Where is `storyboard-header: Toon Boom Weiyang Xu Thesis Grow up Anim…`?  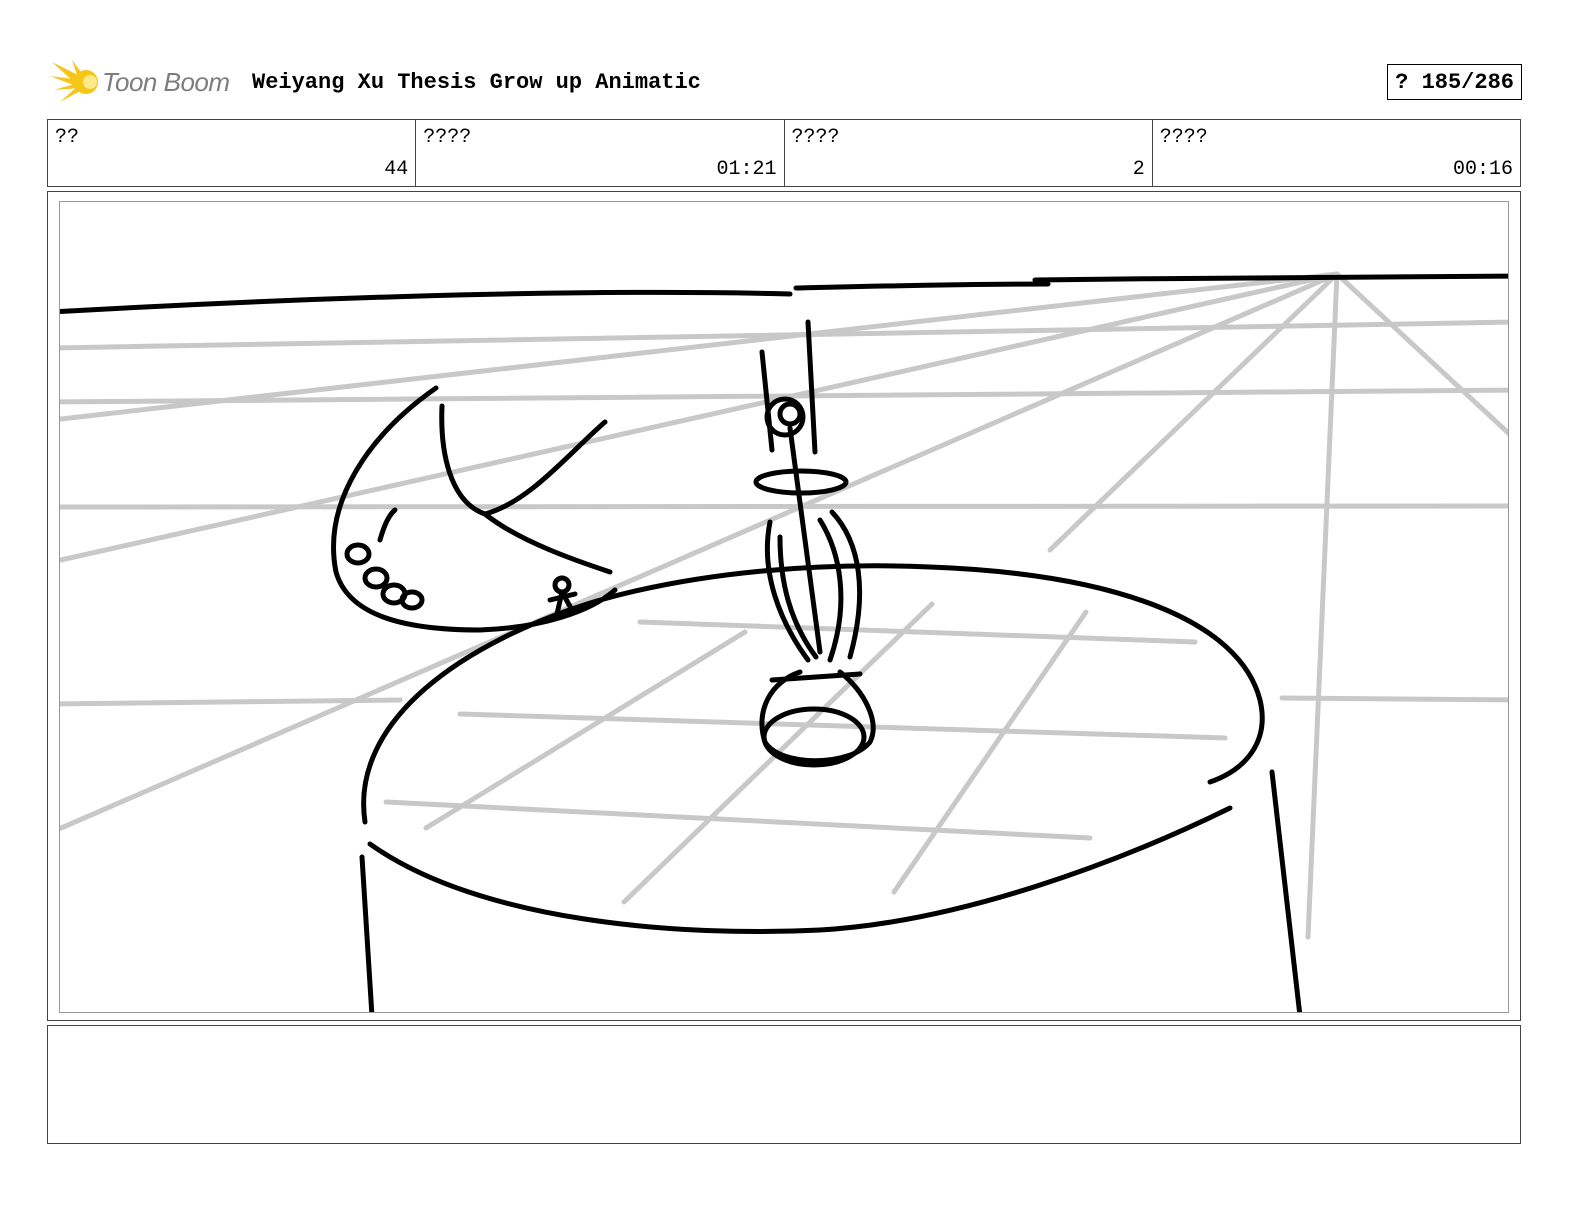
storyboard-header: Toon Boom Weiyang Xu Thesis Grow up Anim… is located at coordinates (786, 81).